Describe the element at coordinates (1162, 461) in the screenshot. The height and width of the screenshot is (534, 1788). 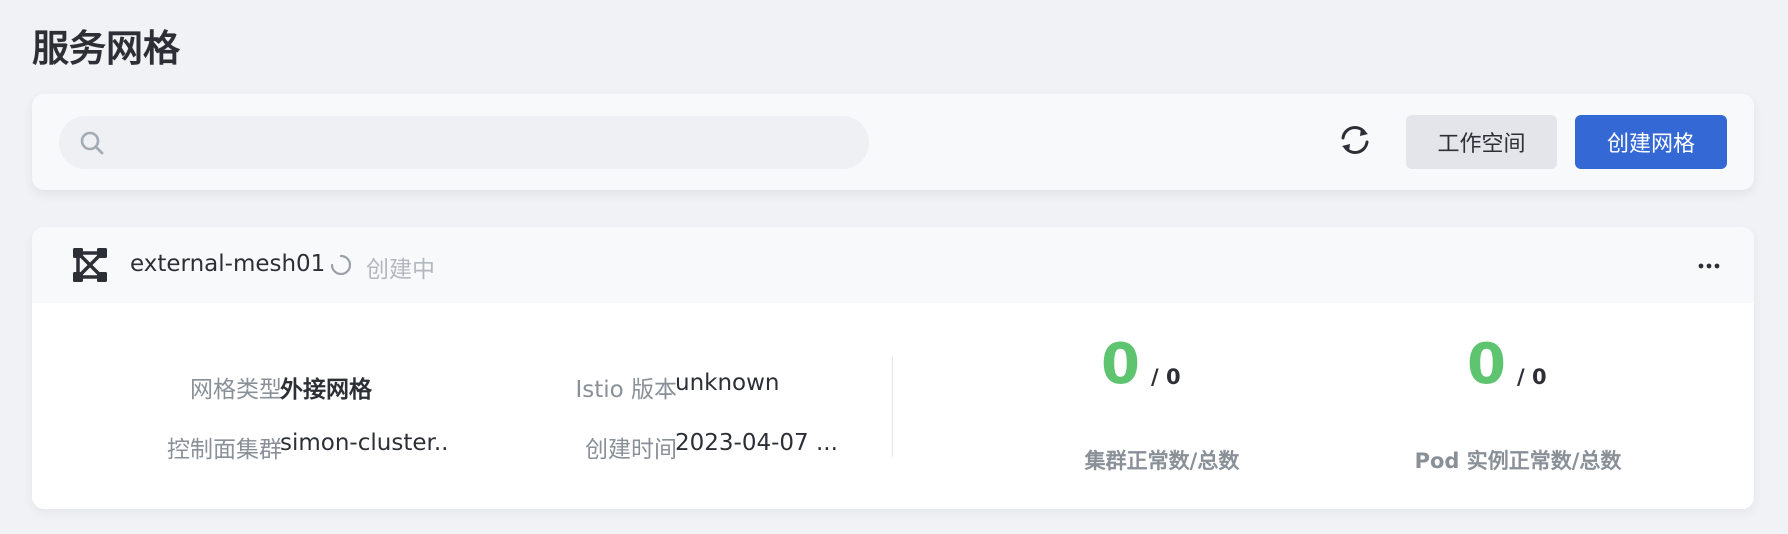
I see `cluster-stat-label: 集群正常数/总数` at that location.